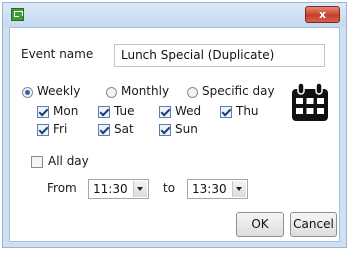  Describe the element at coordinates (43, 112) in the screenshot. I see `checkbox-mon` at that location.